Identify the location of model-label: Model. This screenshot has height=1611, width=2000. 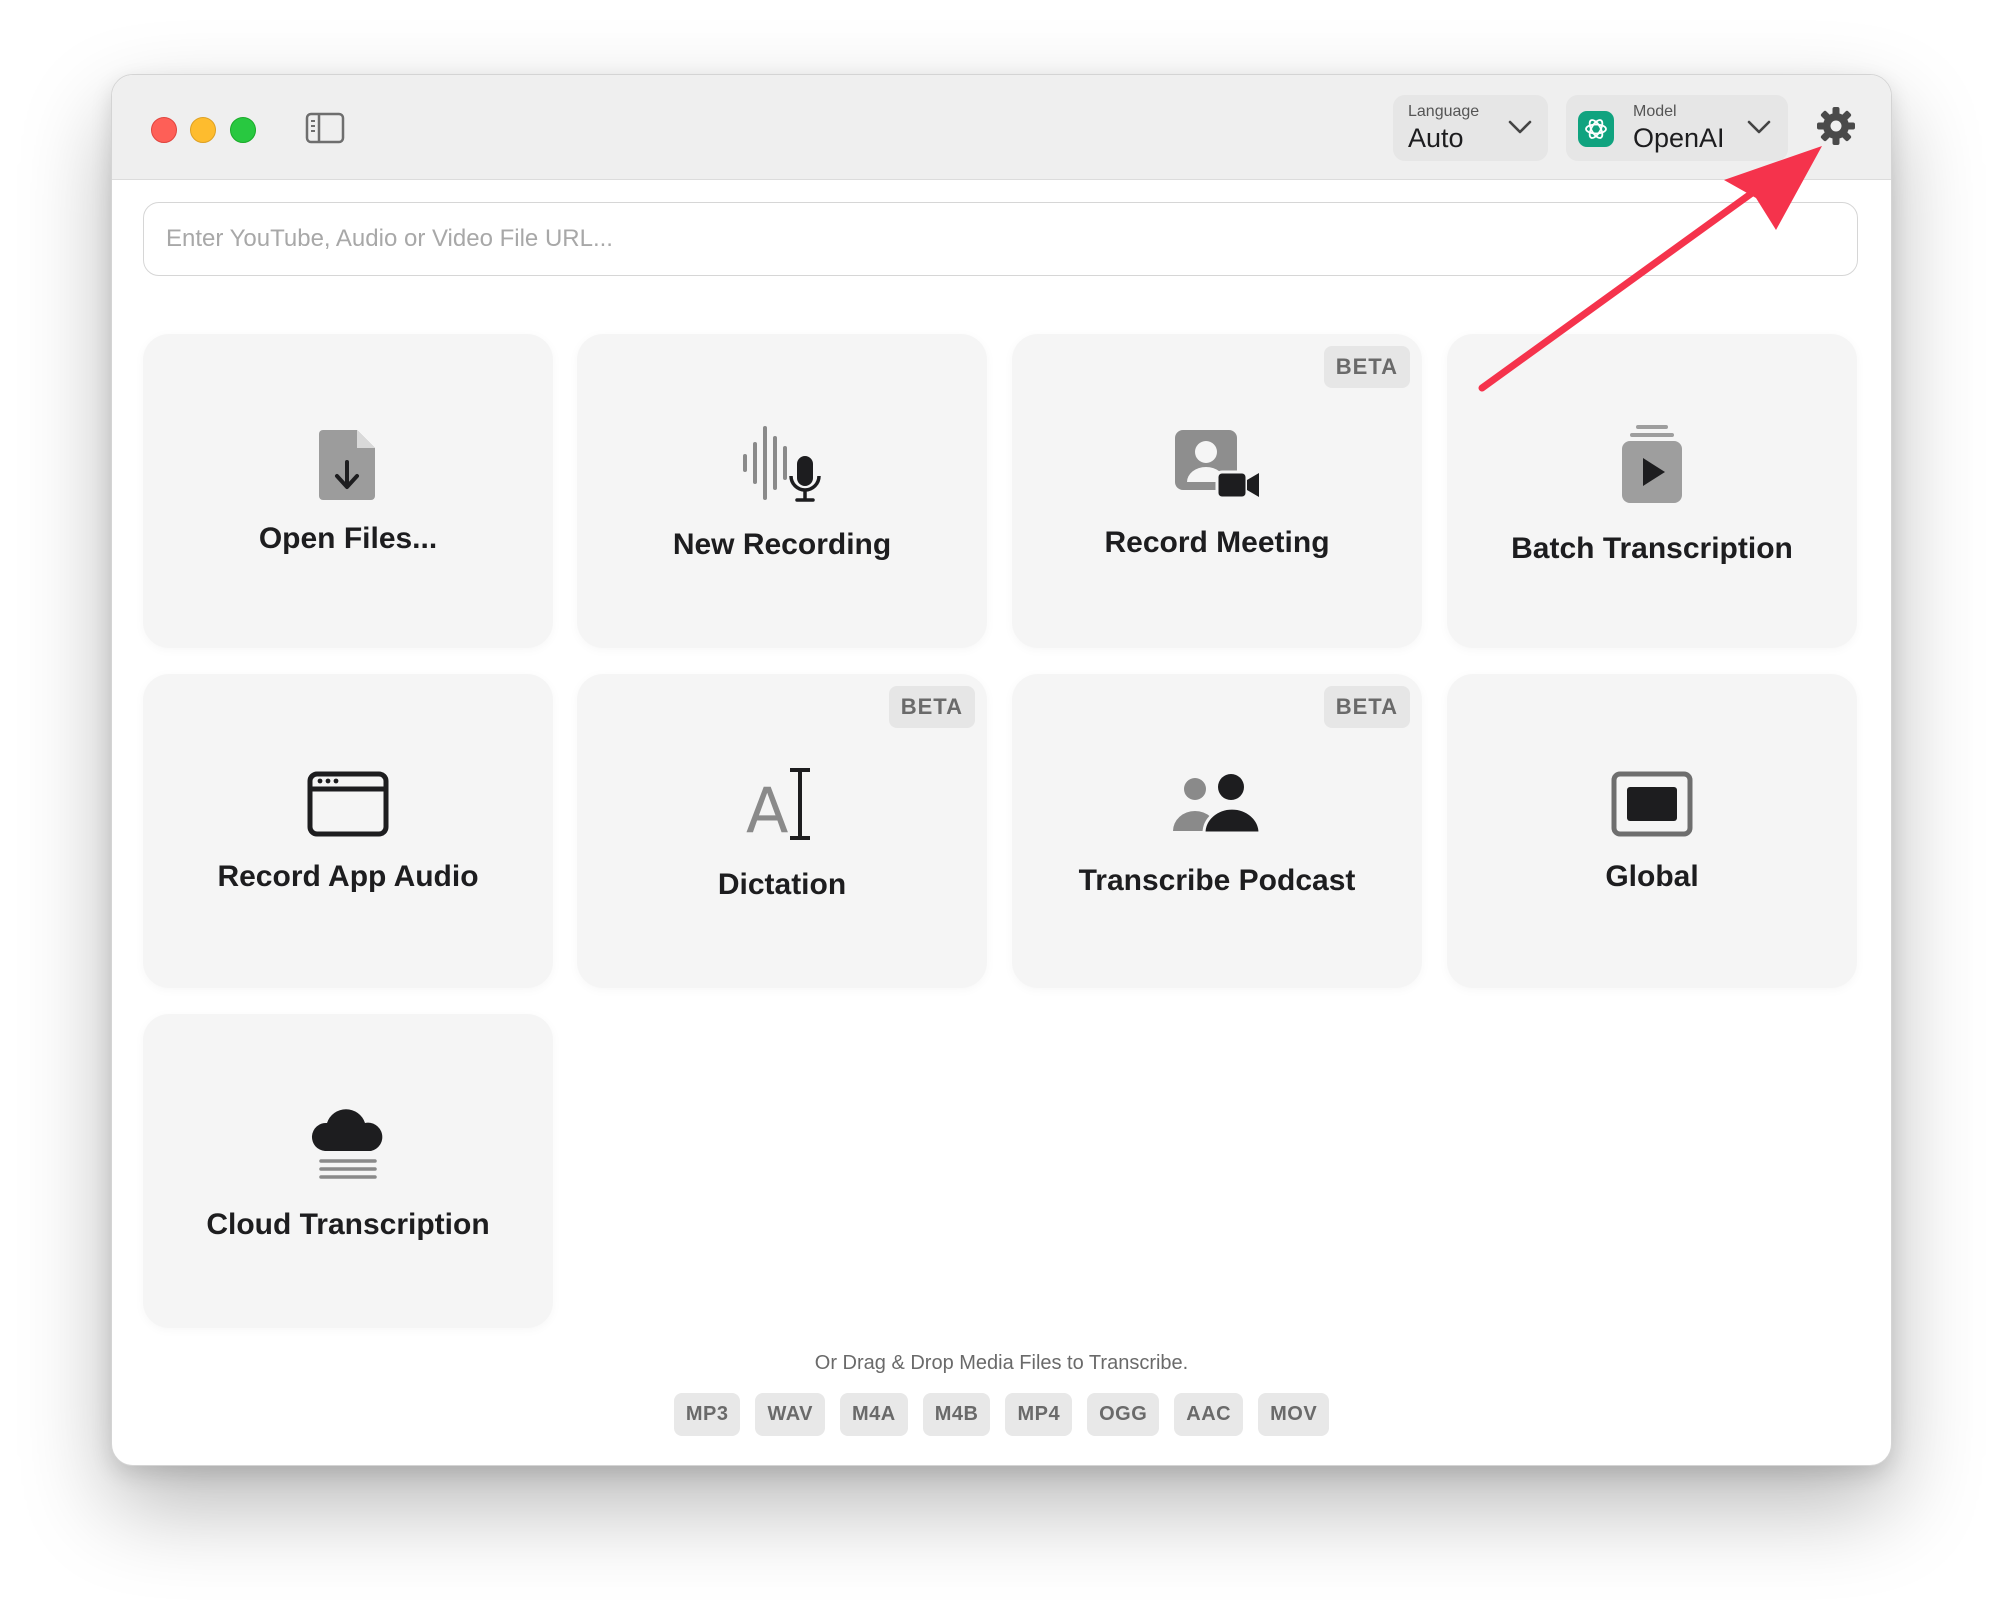
(1655, 111).